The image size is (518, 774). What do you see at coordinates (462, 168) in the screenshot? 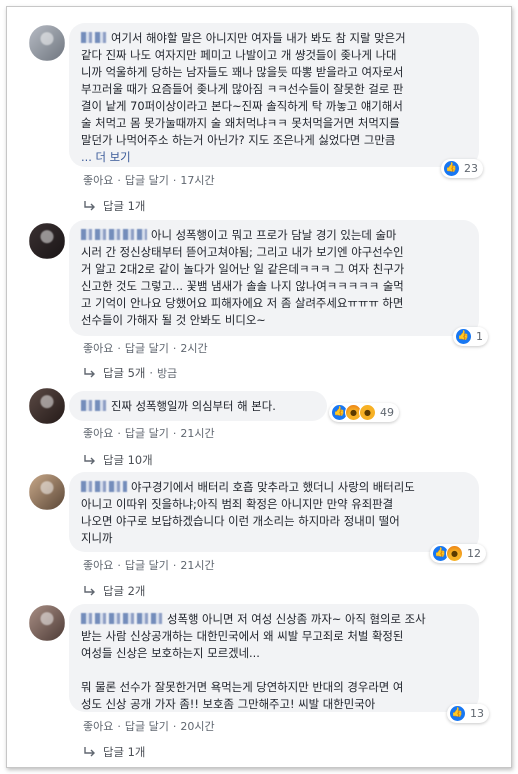
I see `reaction-summary: 👍 23` at bounding box center [462, 168].